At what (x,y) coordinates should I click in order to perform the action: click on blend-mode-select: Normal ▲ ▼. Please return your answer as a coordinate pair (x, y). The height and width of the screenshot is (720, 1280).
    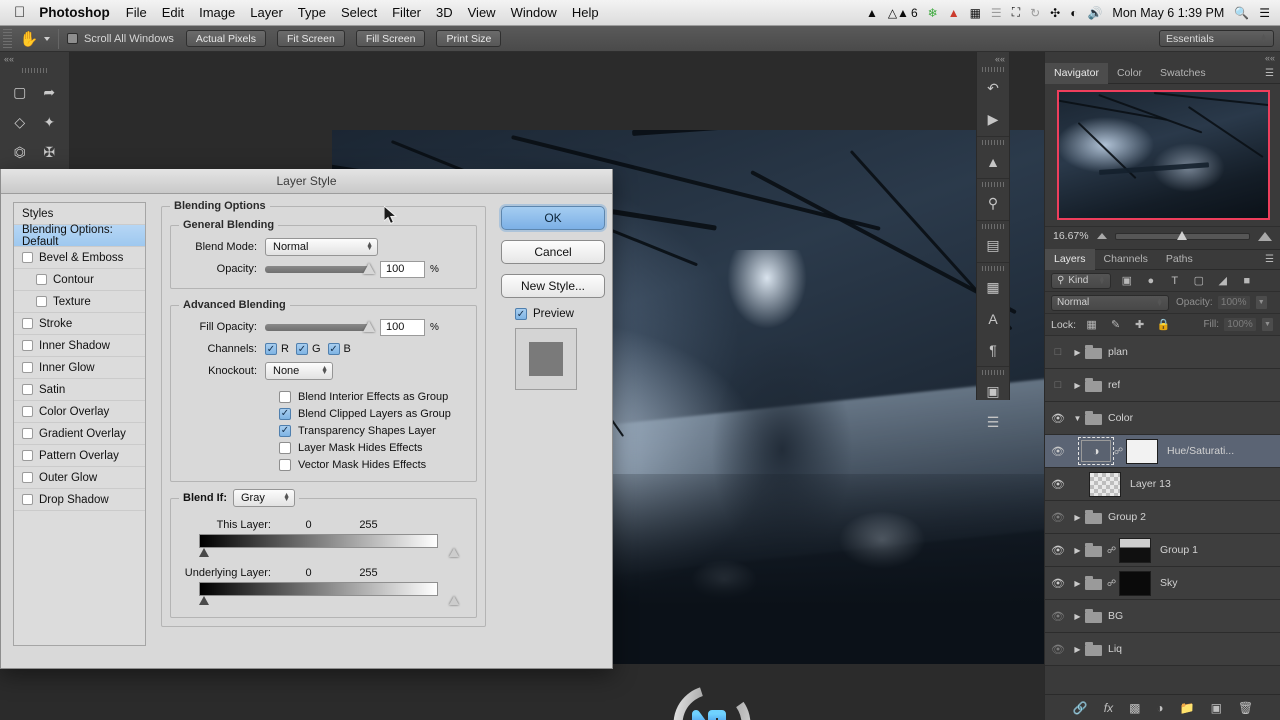
    Looking at the image, I should click on (321, 247).